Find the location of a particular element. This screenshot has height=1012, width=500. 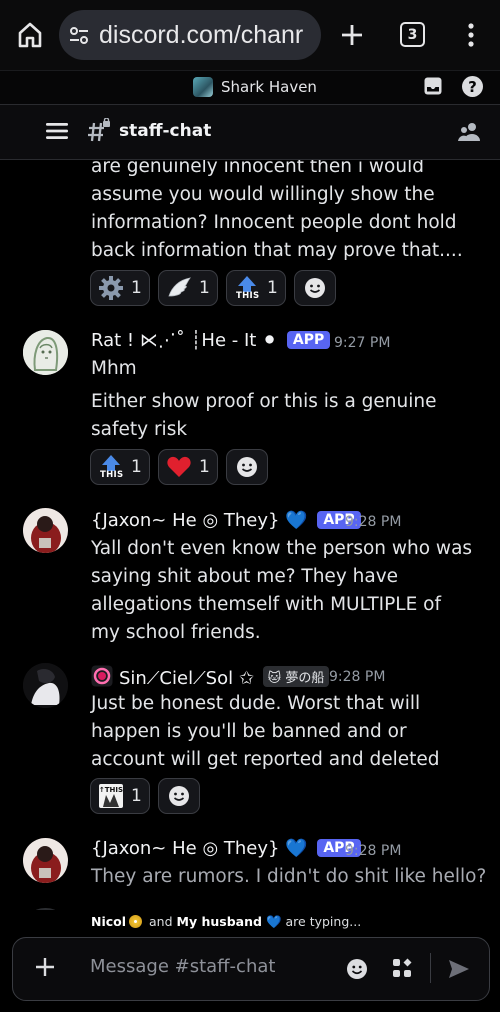

message-text: allegations themself with MULTIPLE of is located at coordinates (266, 604).